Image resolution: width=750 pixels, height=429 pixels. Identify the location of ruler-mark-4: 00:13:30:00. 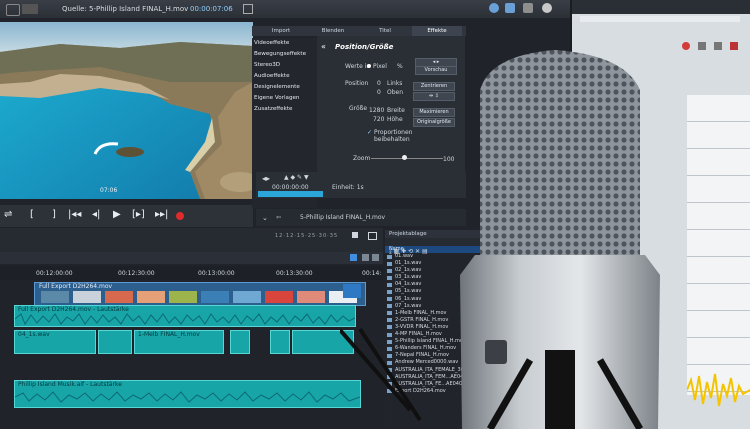
(294, 273).